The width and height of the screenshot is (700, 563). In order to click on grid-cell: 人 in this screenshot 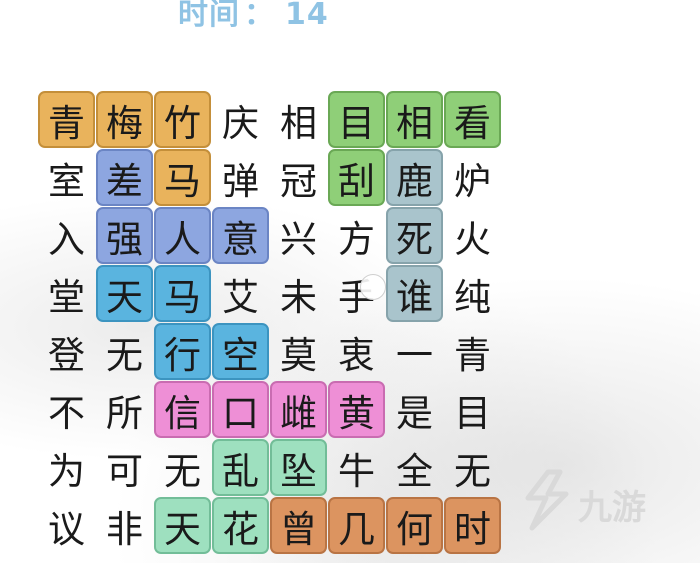, I will do `click(182, 235)`.